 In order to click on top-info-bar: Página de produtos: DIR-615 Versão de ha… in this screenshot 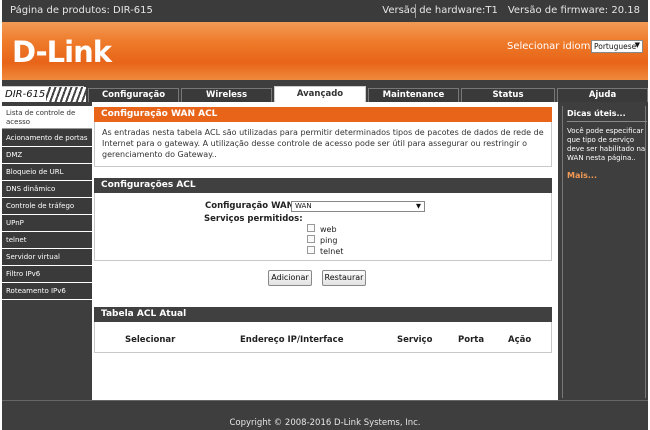, I will do `click(325, 11)`.